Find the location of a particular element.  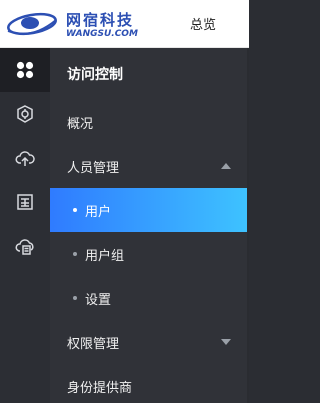

rail-item-security is located at coordinates (25, 114).